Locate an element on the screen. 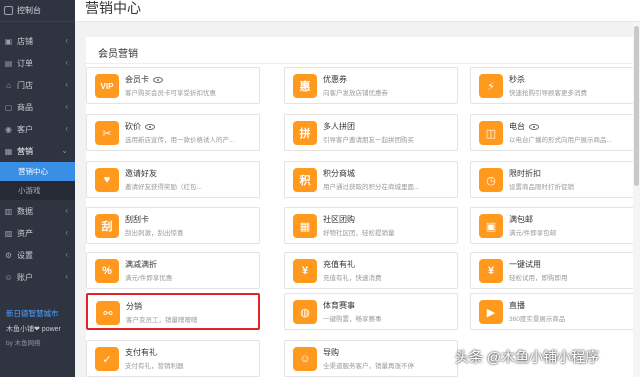  shop-icon: ⌂ is located at coordinates (8, 85).